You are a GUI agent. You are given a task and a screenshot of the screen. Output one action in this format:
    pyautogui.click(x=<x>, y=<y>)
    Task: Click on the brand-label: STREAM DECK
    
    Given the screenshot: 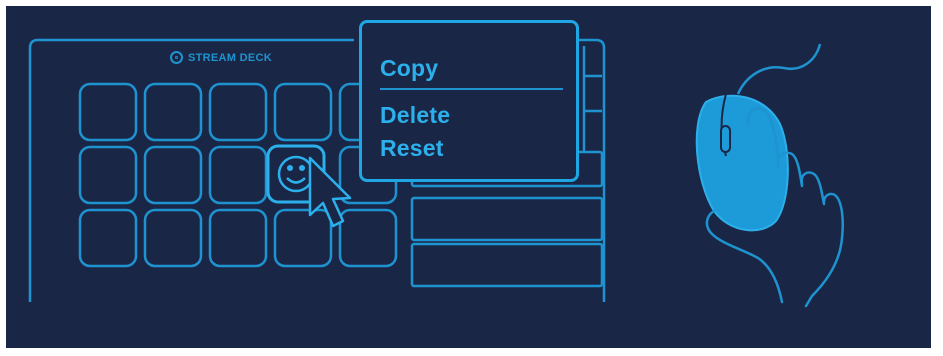 What is the action you would take?
    pyautogui.click(x=221, y=57)
    